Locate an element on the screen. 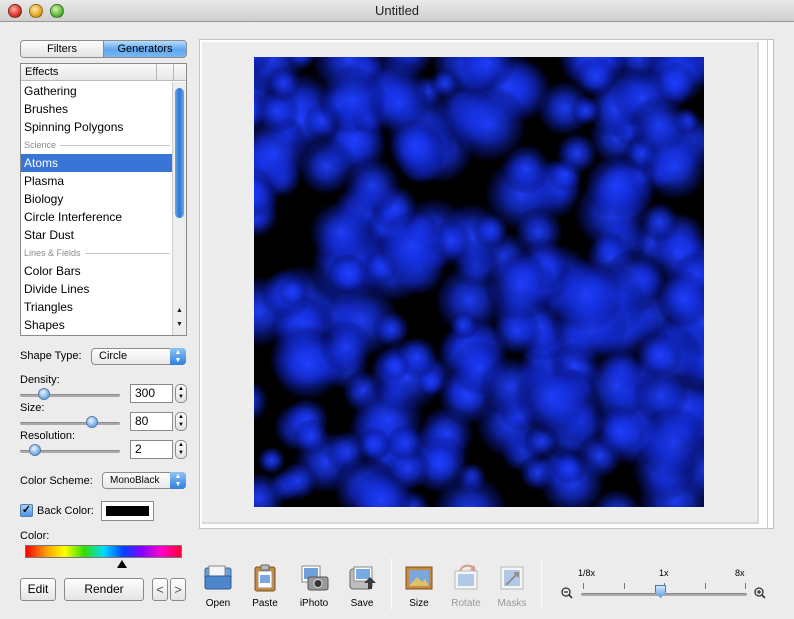  next-button: > is located at coordinates (178, 589).